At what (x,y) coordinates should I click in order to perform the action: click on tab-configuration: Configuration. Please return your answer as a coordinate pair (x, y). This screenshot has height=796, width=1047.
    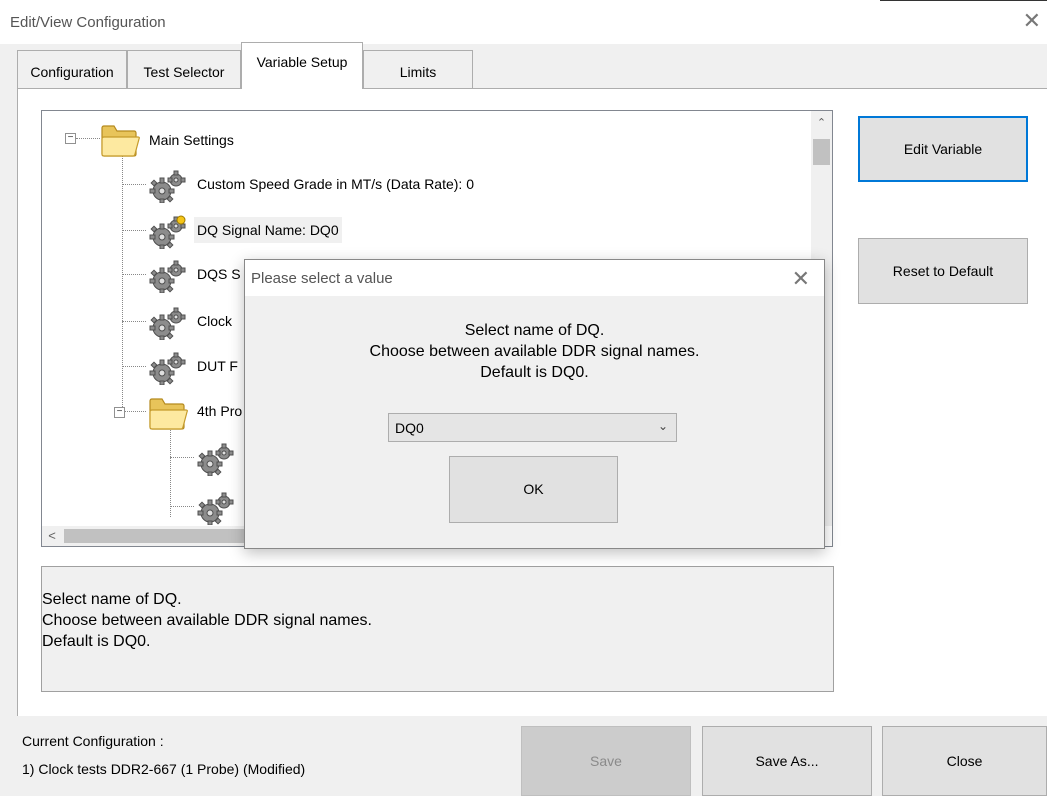
    Looking at the image, I should click on (72, 69).